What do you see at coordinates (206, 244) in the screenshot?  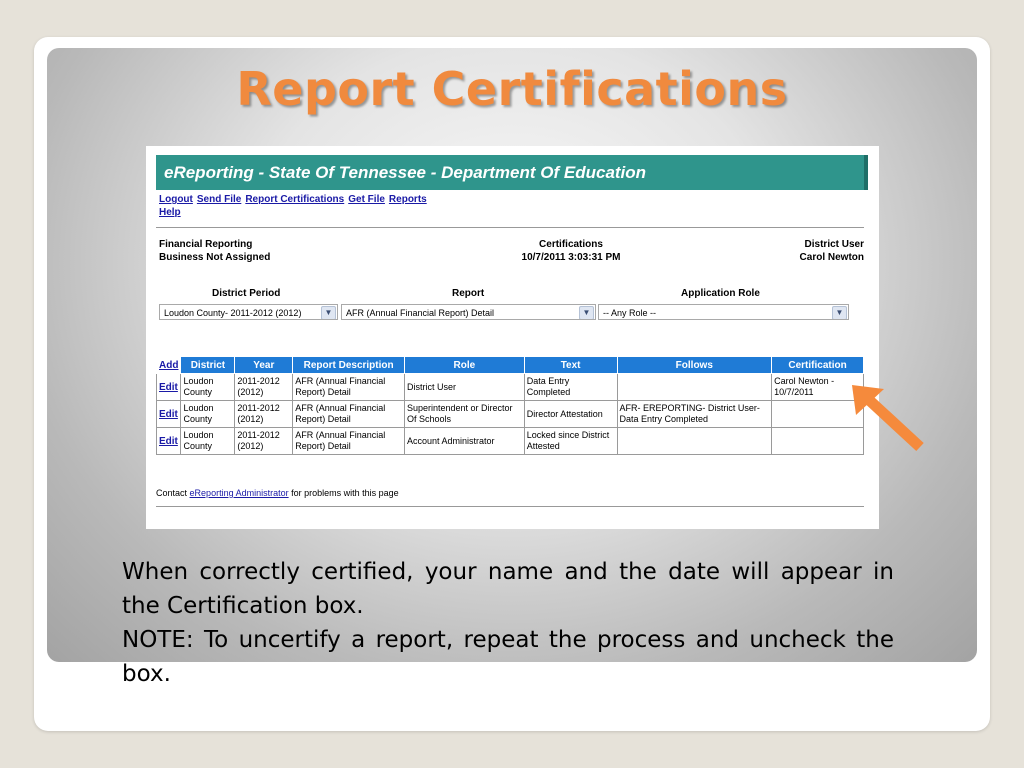 I see `info-left-line1: Financial Reporting` at bounding box center [206, 244].